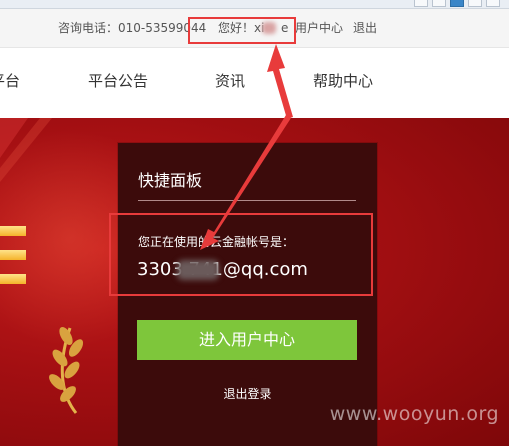 The height and width of the screenshot is (446, 509). What do you see at coordinates (13, 255) in the screenshot?
I see `banner-letter-graphic` at bounding box center [13, 255].